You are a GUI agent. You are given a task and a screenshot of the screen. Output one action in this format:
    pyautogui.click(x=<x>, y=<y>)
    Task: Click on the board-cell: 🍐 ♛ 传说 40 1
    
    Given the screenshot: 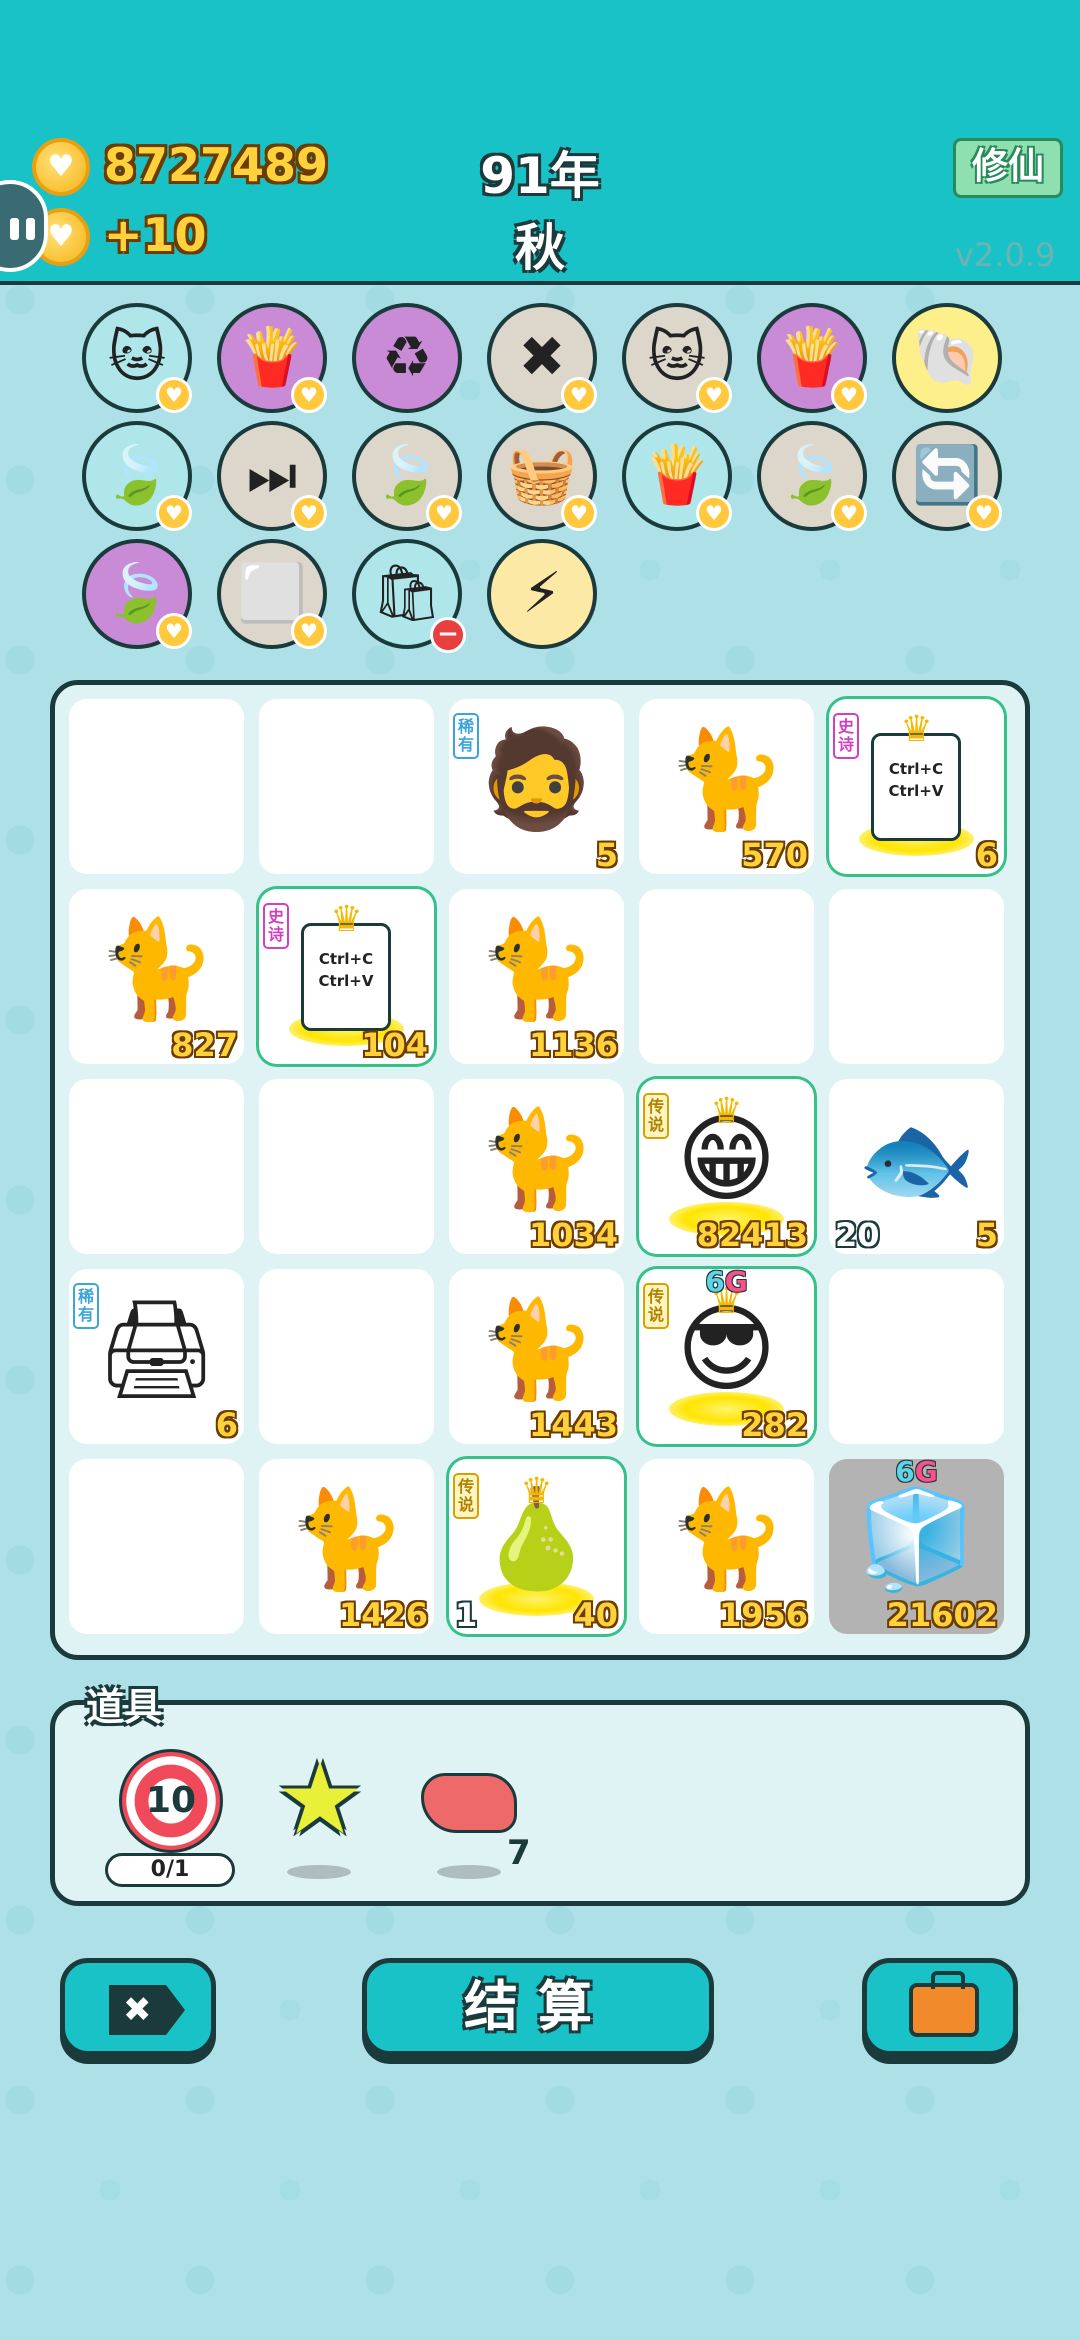 What is the action you would take?
    pyautogui.click(x=536, y=1546)
    